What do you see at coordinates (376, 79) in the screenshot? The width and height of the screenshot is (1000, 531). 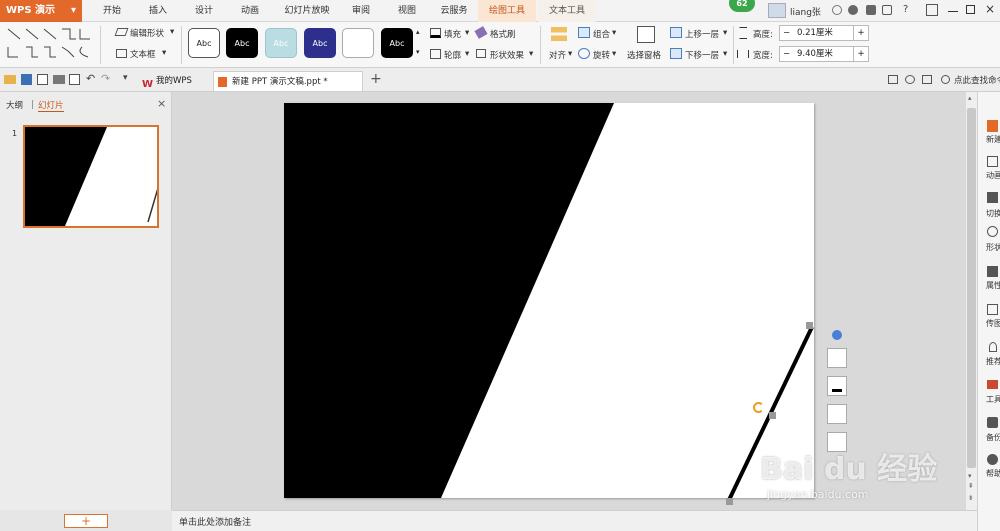 I see `new-tab-button: +` at bounding box center [376, 79].